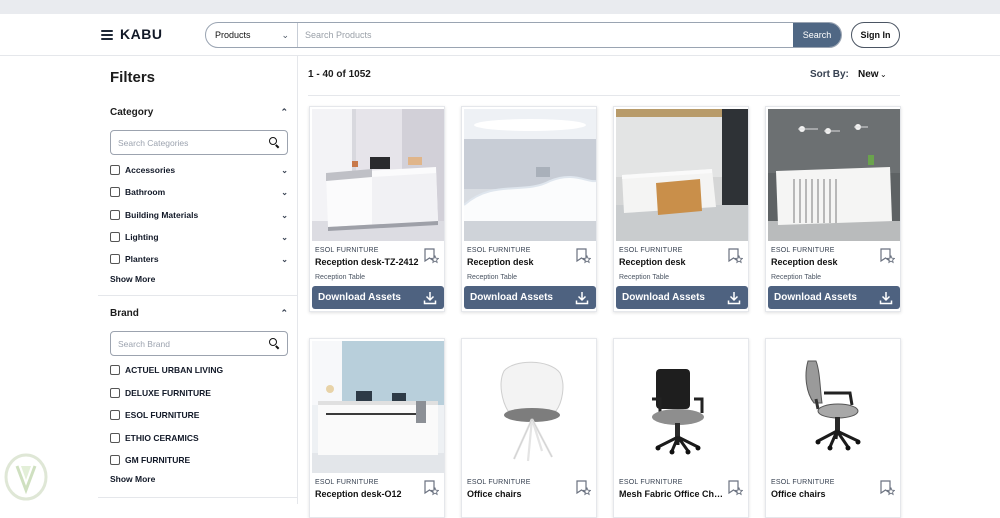 The width and height of the screenshot is (1000, 518). I want to click on brand-heading: Brand, so click(124, 313).